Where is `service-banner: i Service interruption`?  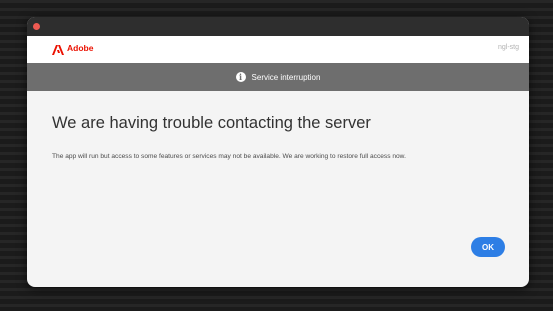
service-banner: i Service interruption is located at coordinates (278, 77).